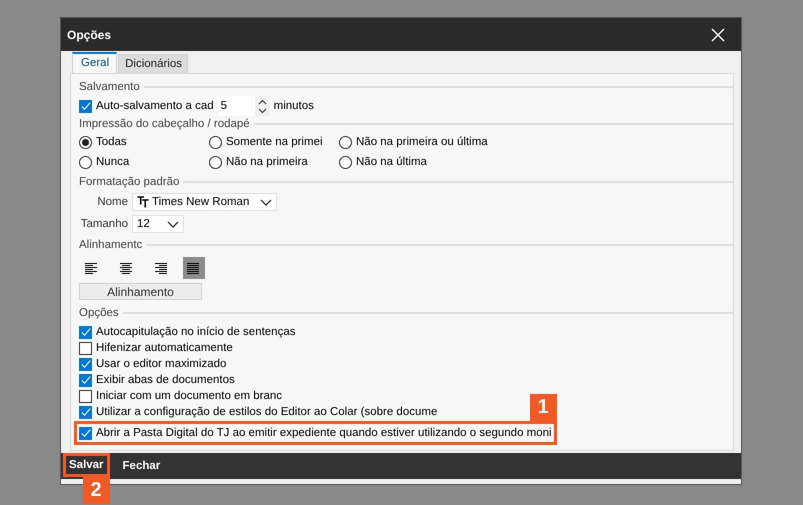  Describe the element at coordinates (129, 182) in the screenshot. I see `group-title: Formatação padrão` at that location.